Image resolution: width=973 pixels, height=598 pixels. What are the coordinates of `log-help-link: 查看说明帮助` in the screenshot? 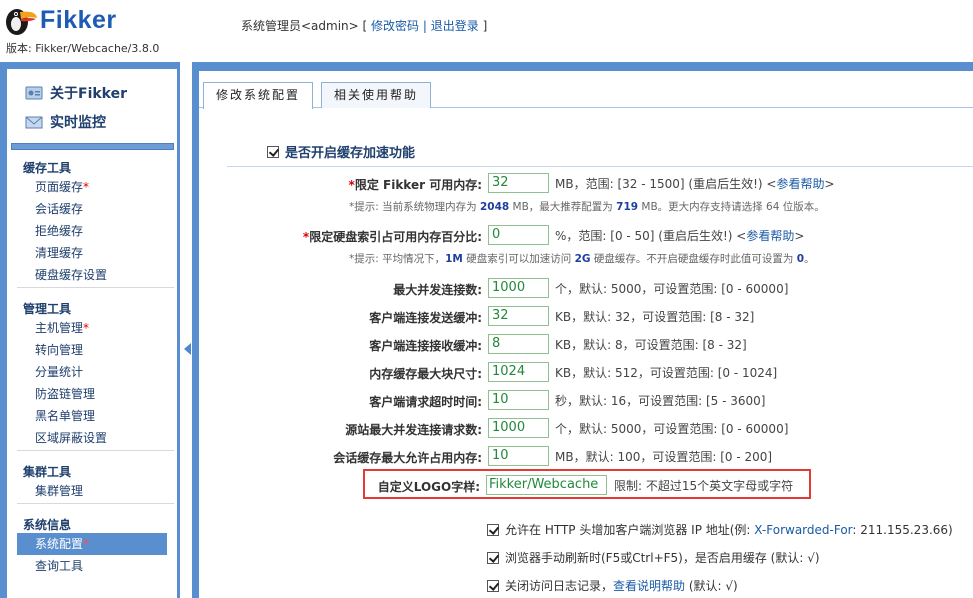 It's located at (649, 586).